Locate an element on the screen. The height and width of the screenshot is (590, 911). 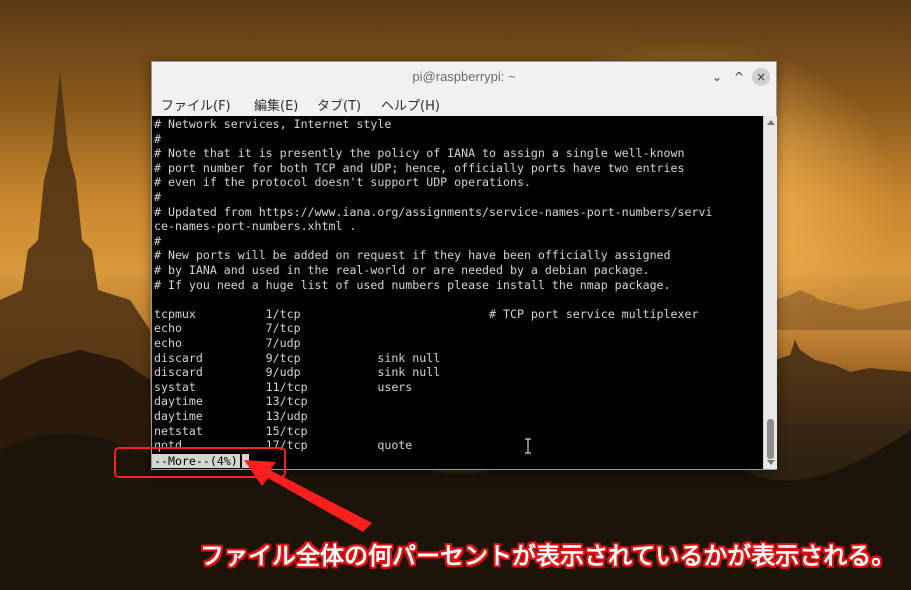
annotation-caption: ファイル全体の何パーセントが表示されているかが表示される。 is located at coordinates (548, 556).